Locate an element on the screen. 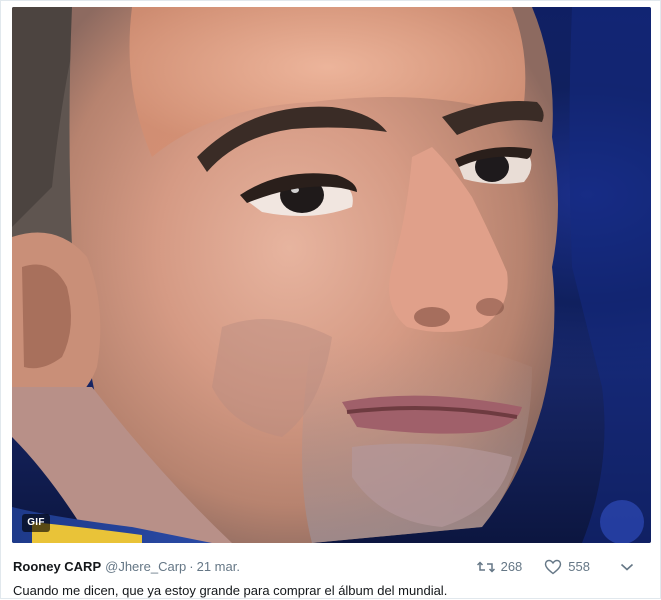 The width and height of the screenshot is (661, 600). retweet-icon is located at coordinates (485, 567).